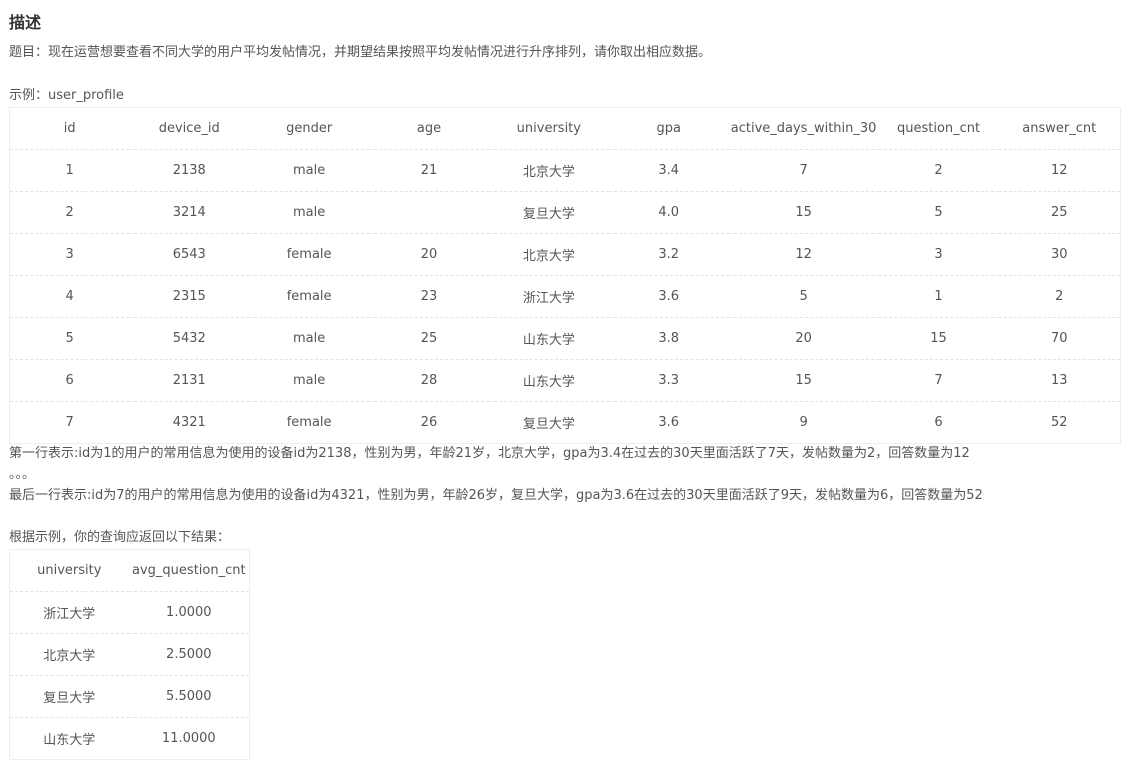  What do you see at coordinates (189, 654) in the screenshot?
I see `table-cell: 2.5000` at bounding box center [189, 654].